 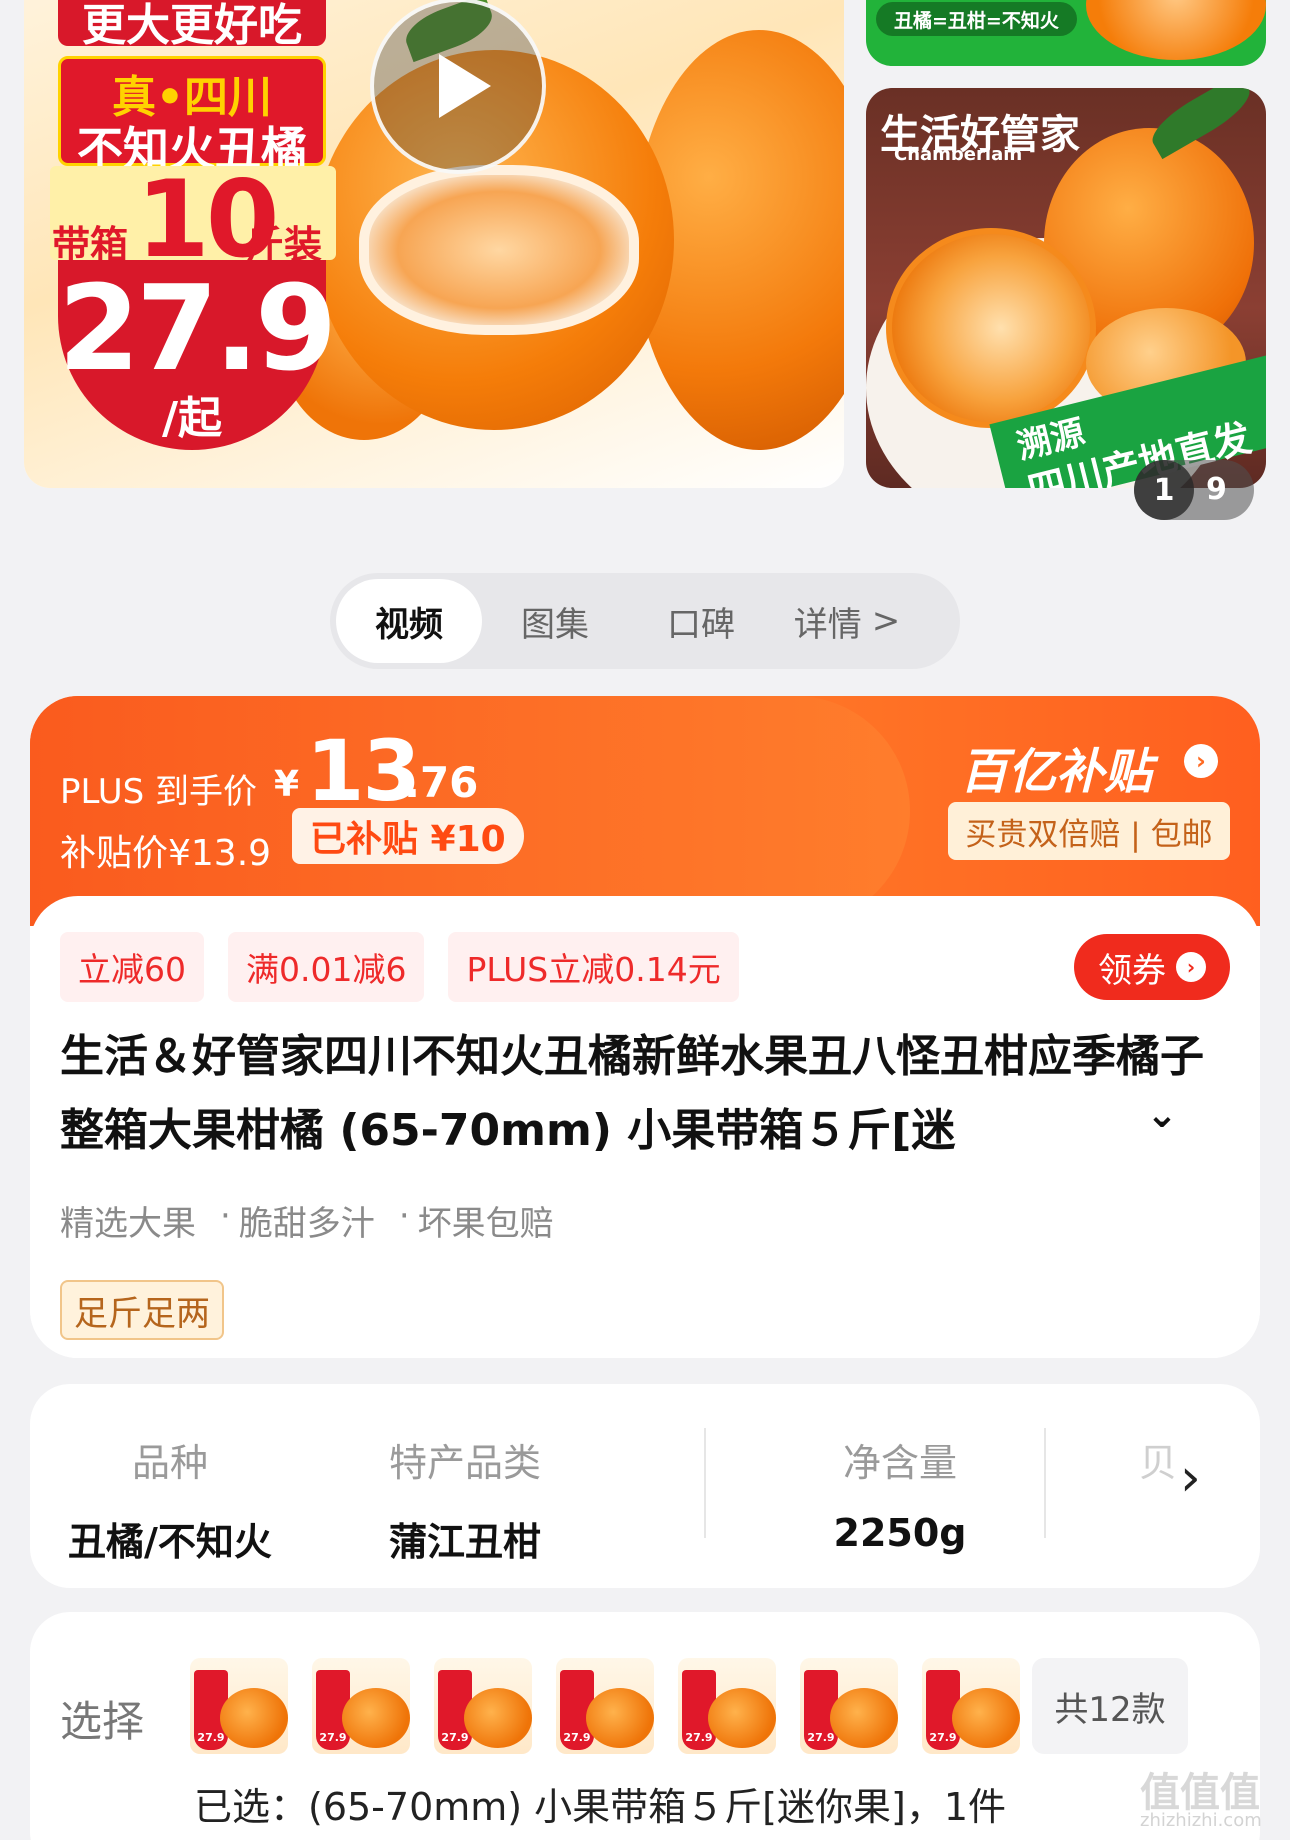 I want to click on chevron-down-icon: ⌄, so click(x=1162, y=1114).